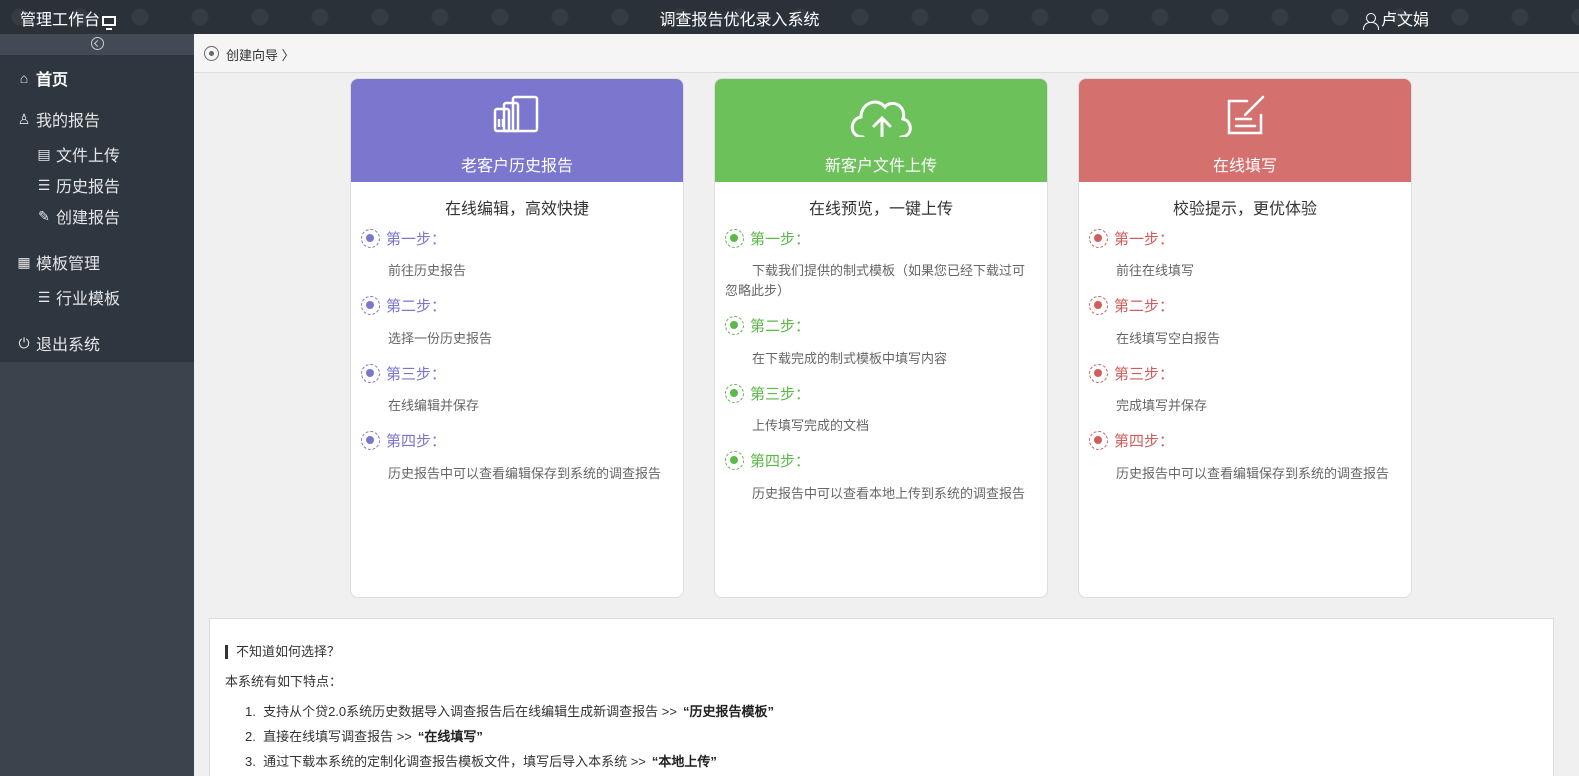 The height and width of the screenshot is (776, 1579). I want to click on sidebar-item-label: 首页, so click(52, 80).